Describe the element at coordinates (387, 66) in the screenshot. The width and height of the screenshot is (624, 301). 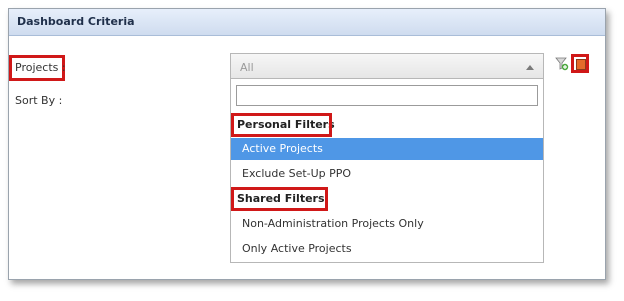
I see `projects-combobox: All` at that location.